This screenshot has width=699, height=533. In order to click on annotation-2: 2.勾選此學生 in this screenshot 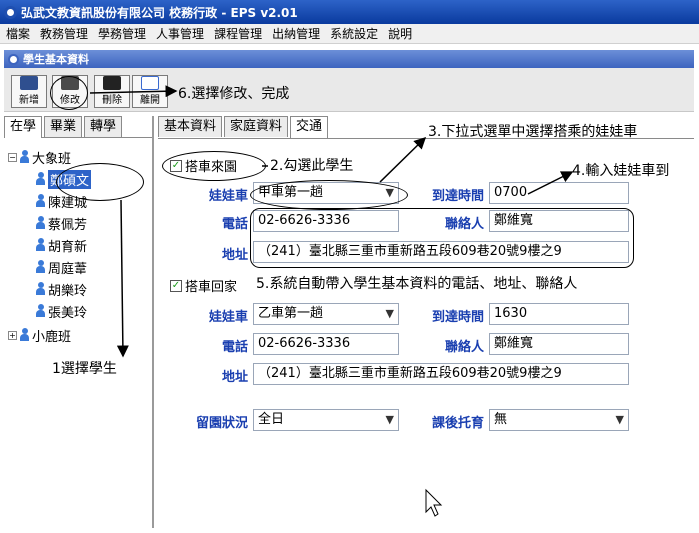, I will do `click(312, 166)`.